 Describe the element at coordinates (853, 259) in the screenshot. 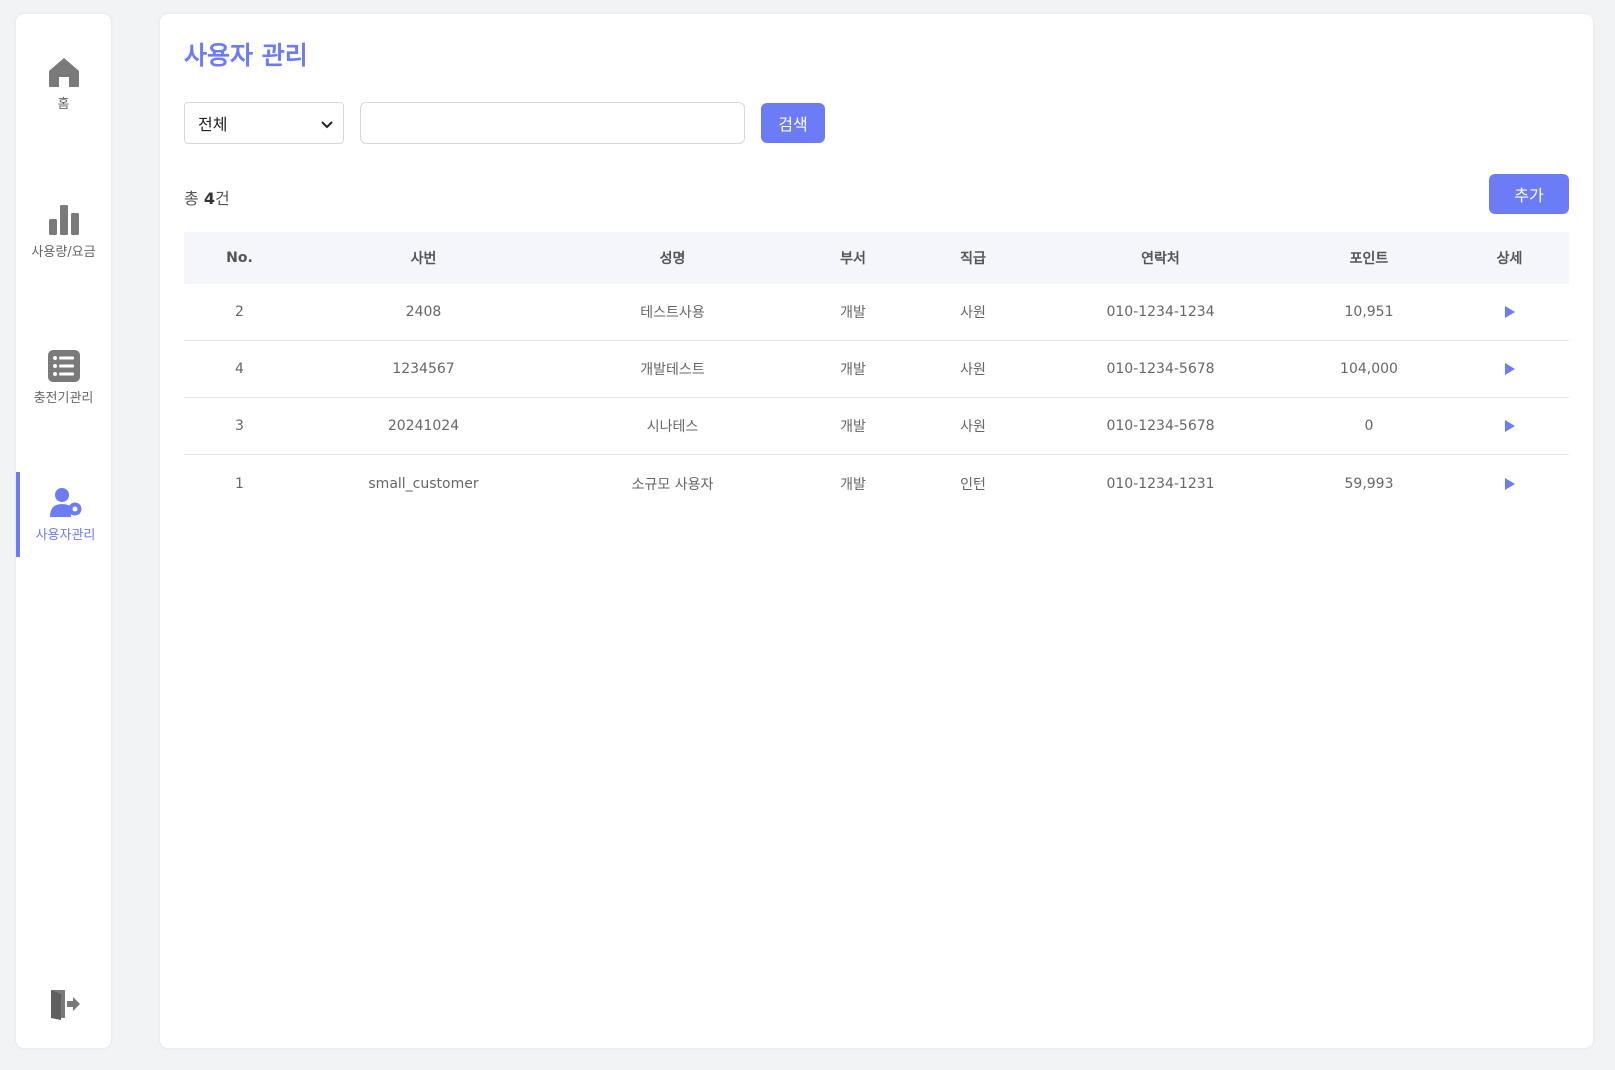

I see `header-department: 부서` at that location.